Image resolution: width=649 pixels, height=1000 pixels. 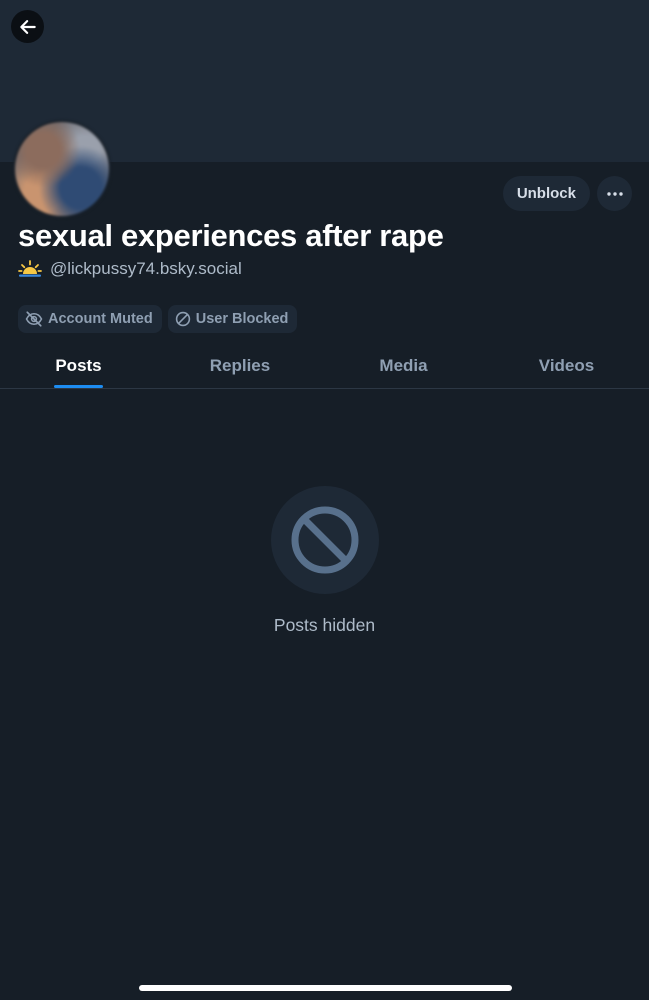 I want to click on tab-media: Media, so click(x=403, y=366).